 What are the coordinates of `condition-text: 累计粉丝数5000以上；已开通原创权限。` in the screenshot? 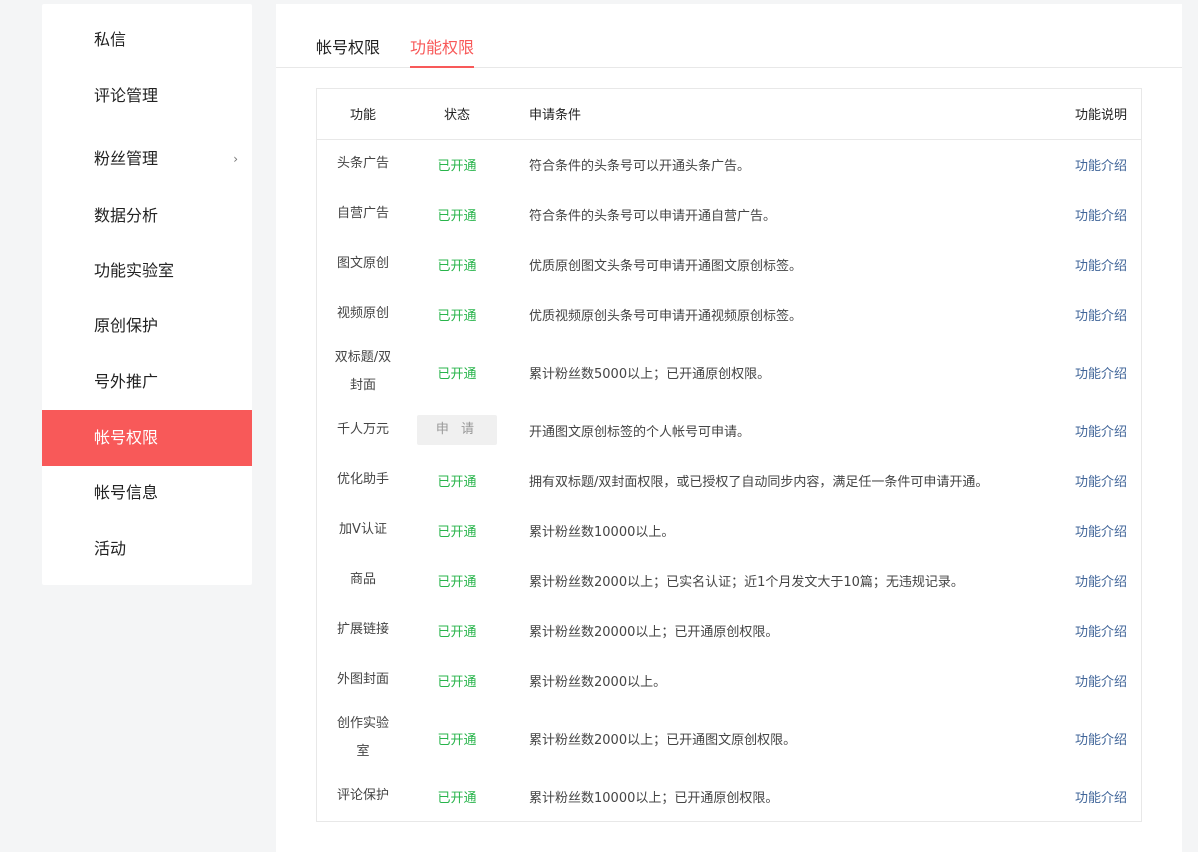 It's located at (650, 374).